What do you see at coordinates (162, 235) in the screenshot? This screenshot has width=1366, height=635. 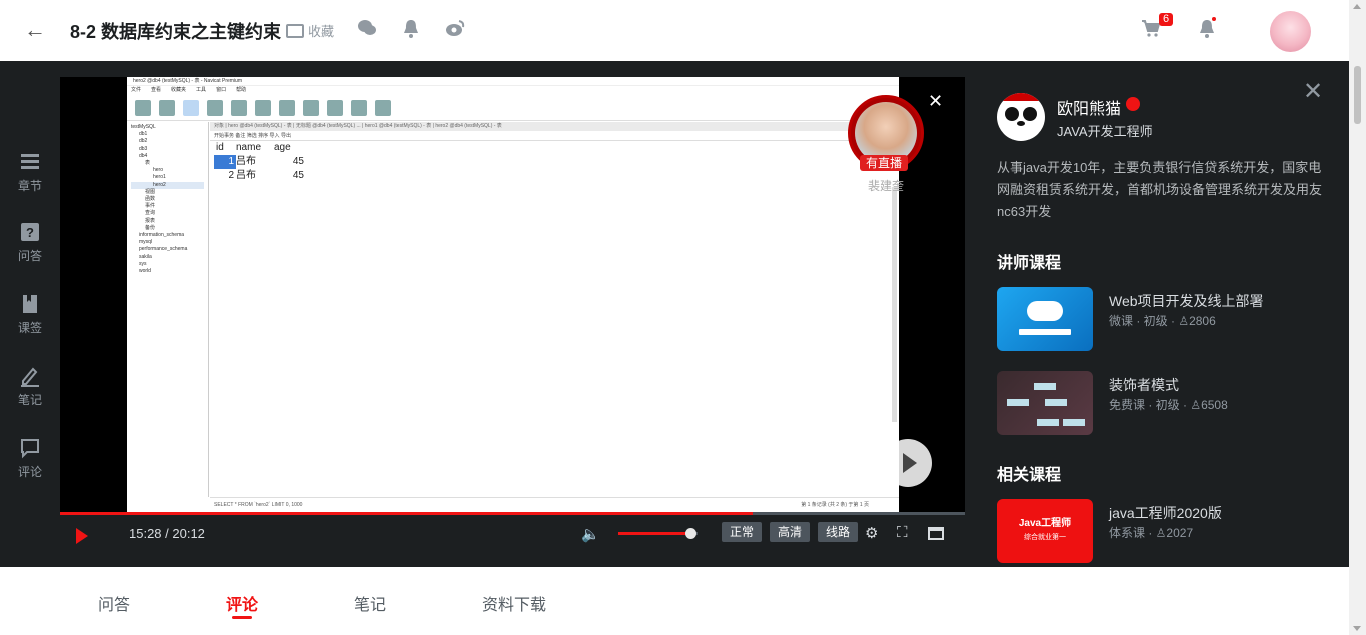 I see `tree-item: information_schema` at bounding box center [162, 235].